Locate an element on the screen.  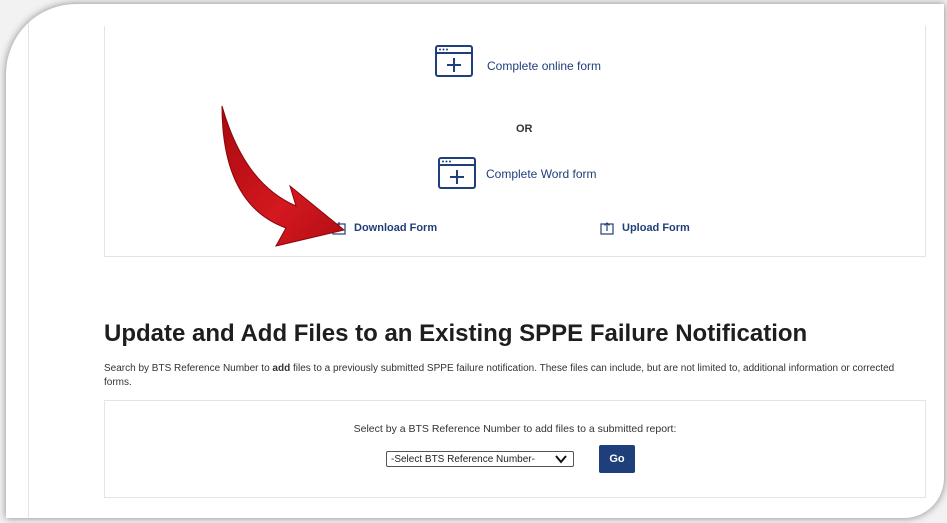
upload-icon is located at coordinates (607, 228).